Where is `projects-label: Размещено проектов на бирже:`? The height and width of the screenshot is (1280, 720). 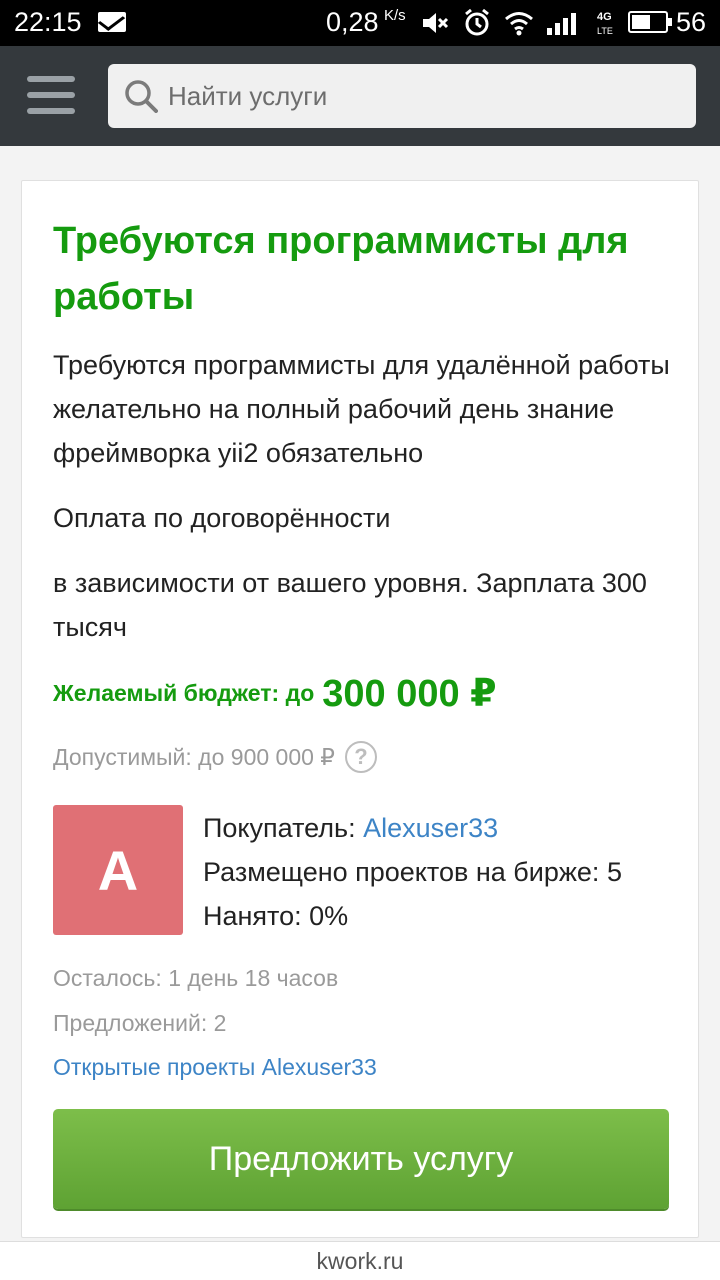
projects-label: Размещено проектов на бирже: is located at coordinates (401, 872).